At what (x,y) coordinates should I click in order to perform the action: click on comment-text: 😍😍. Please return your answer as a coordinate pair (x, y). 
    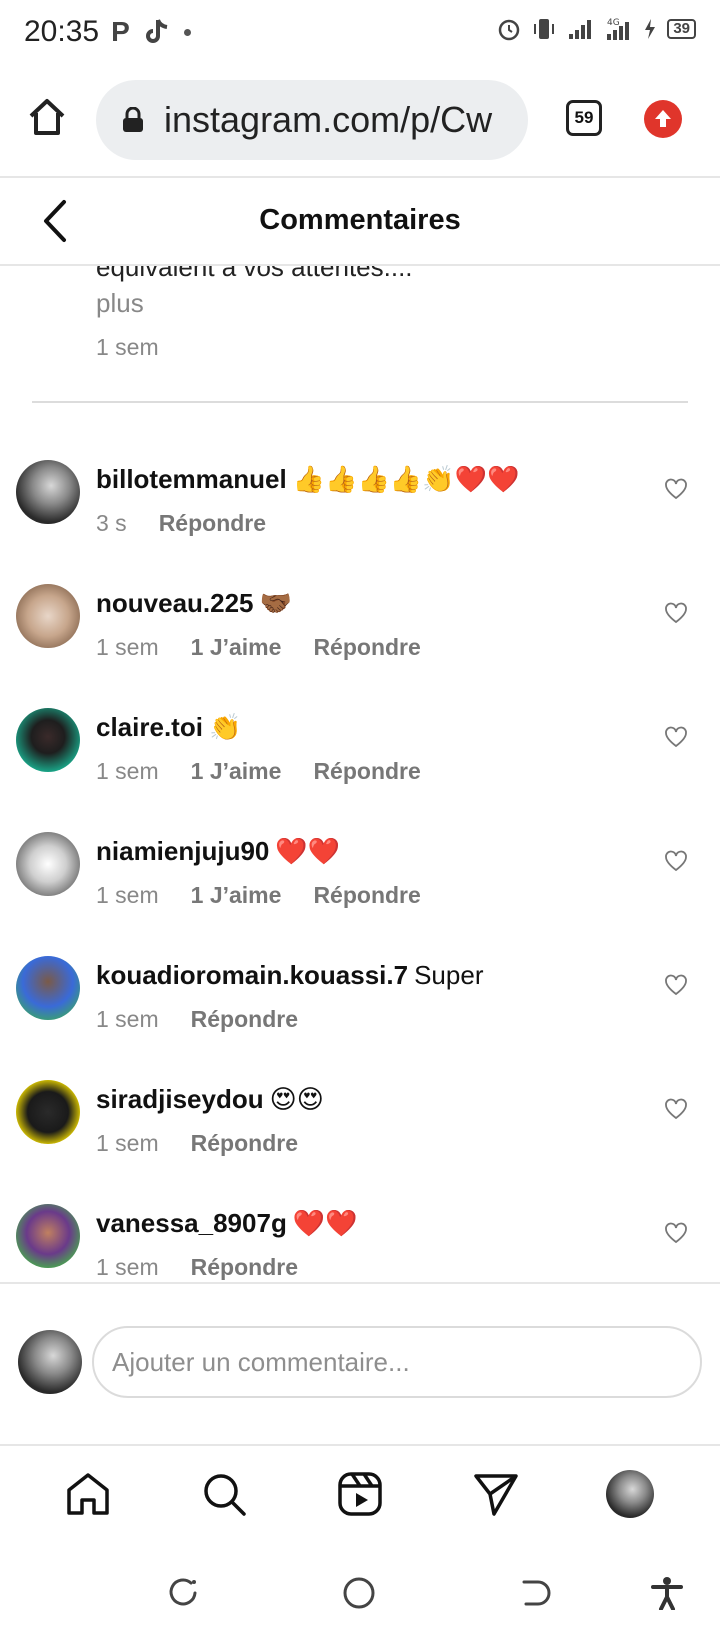
    Looking at the image, I should click on (296, 1099).